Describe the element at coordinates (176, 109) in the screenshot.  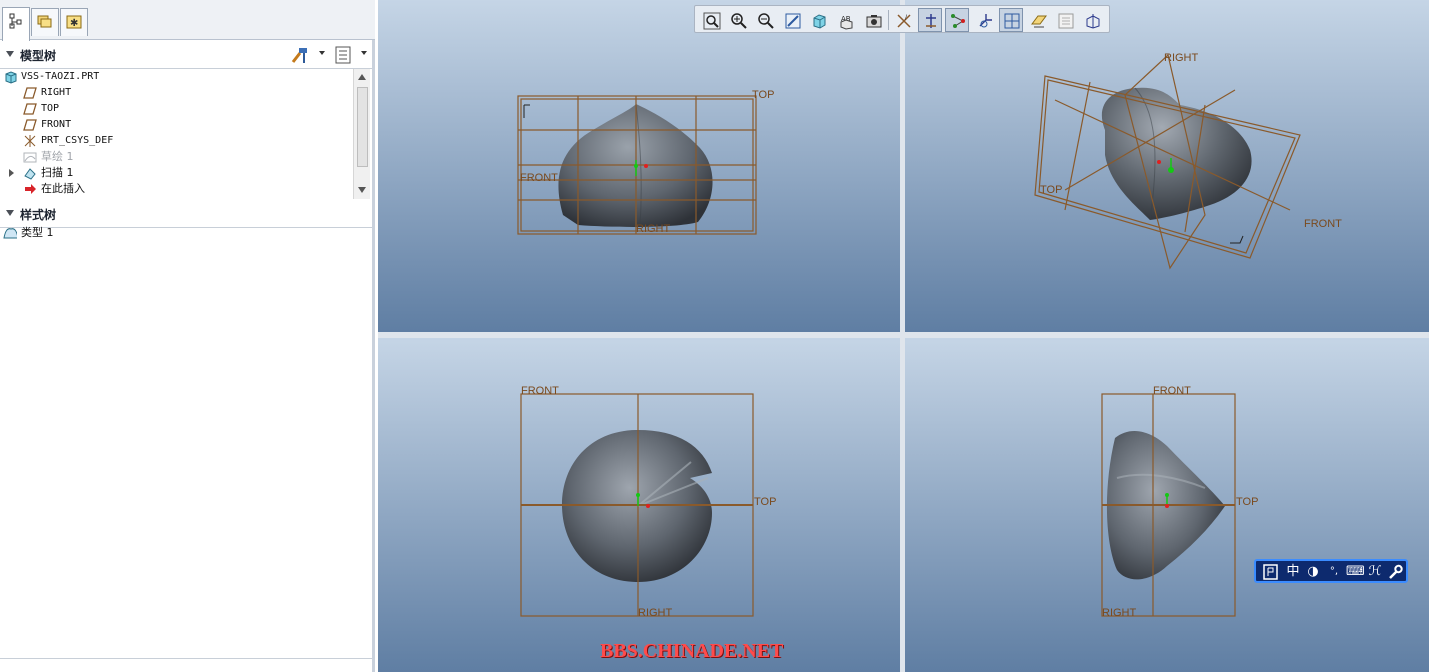
I see `tree-item-top-plane: TOP` at that location.